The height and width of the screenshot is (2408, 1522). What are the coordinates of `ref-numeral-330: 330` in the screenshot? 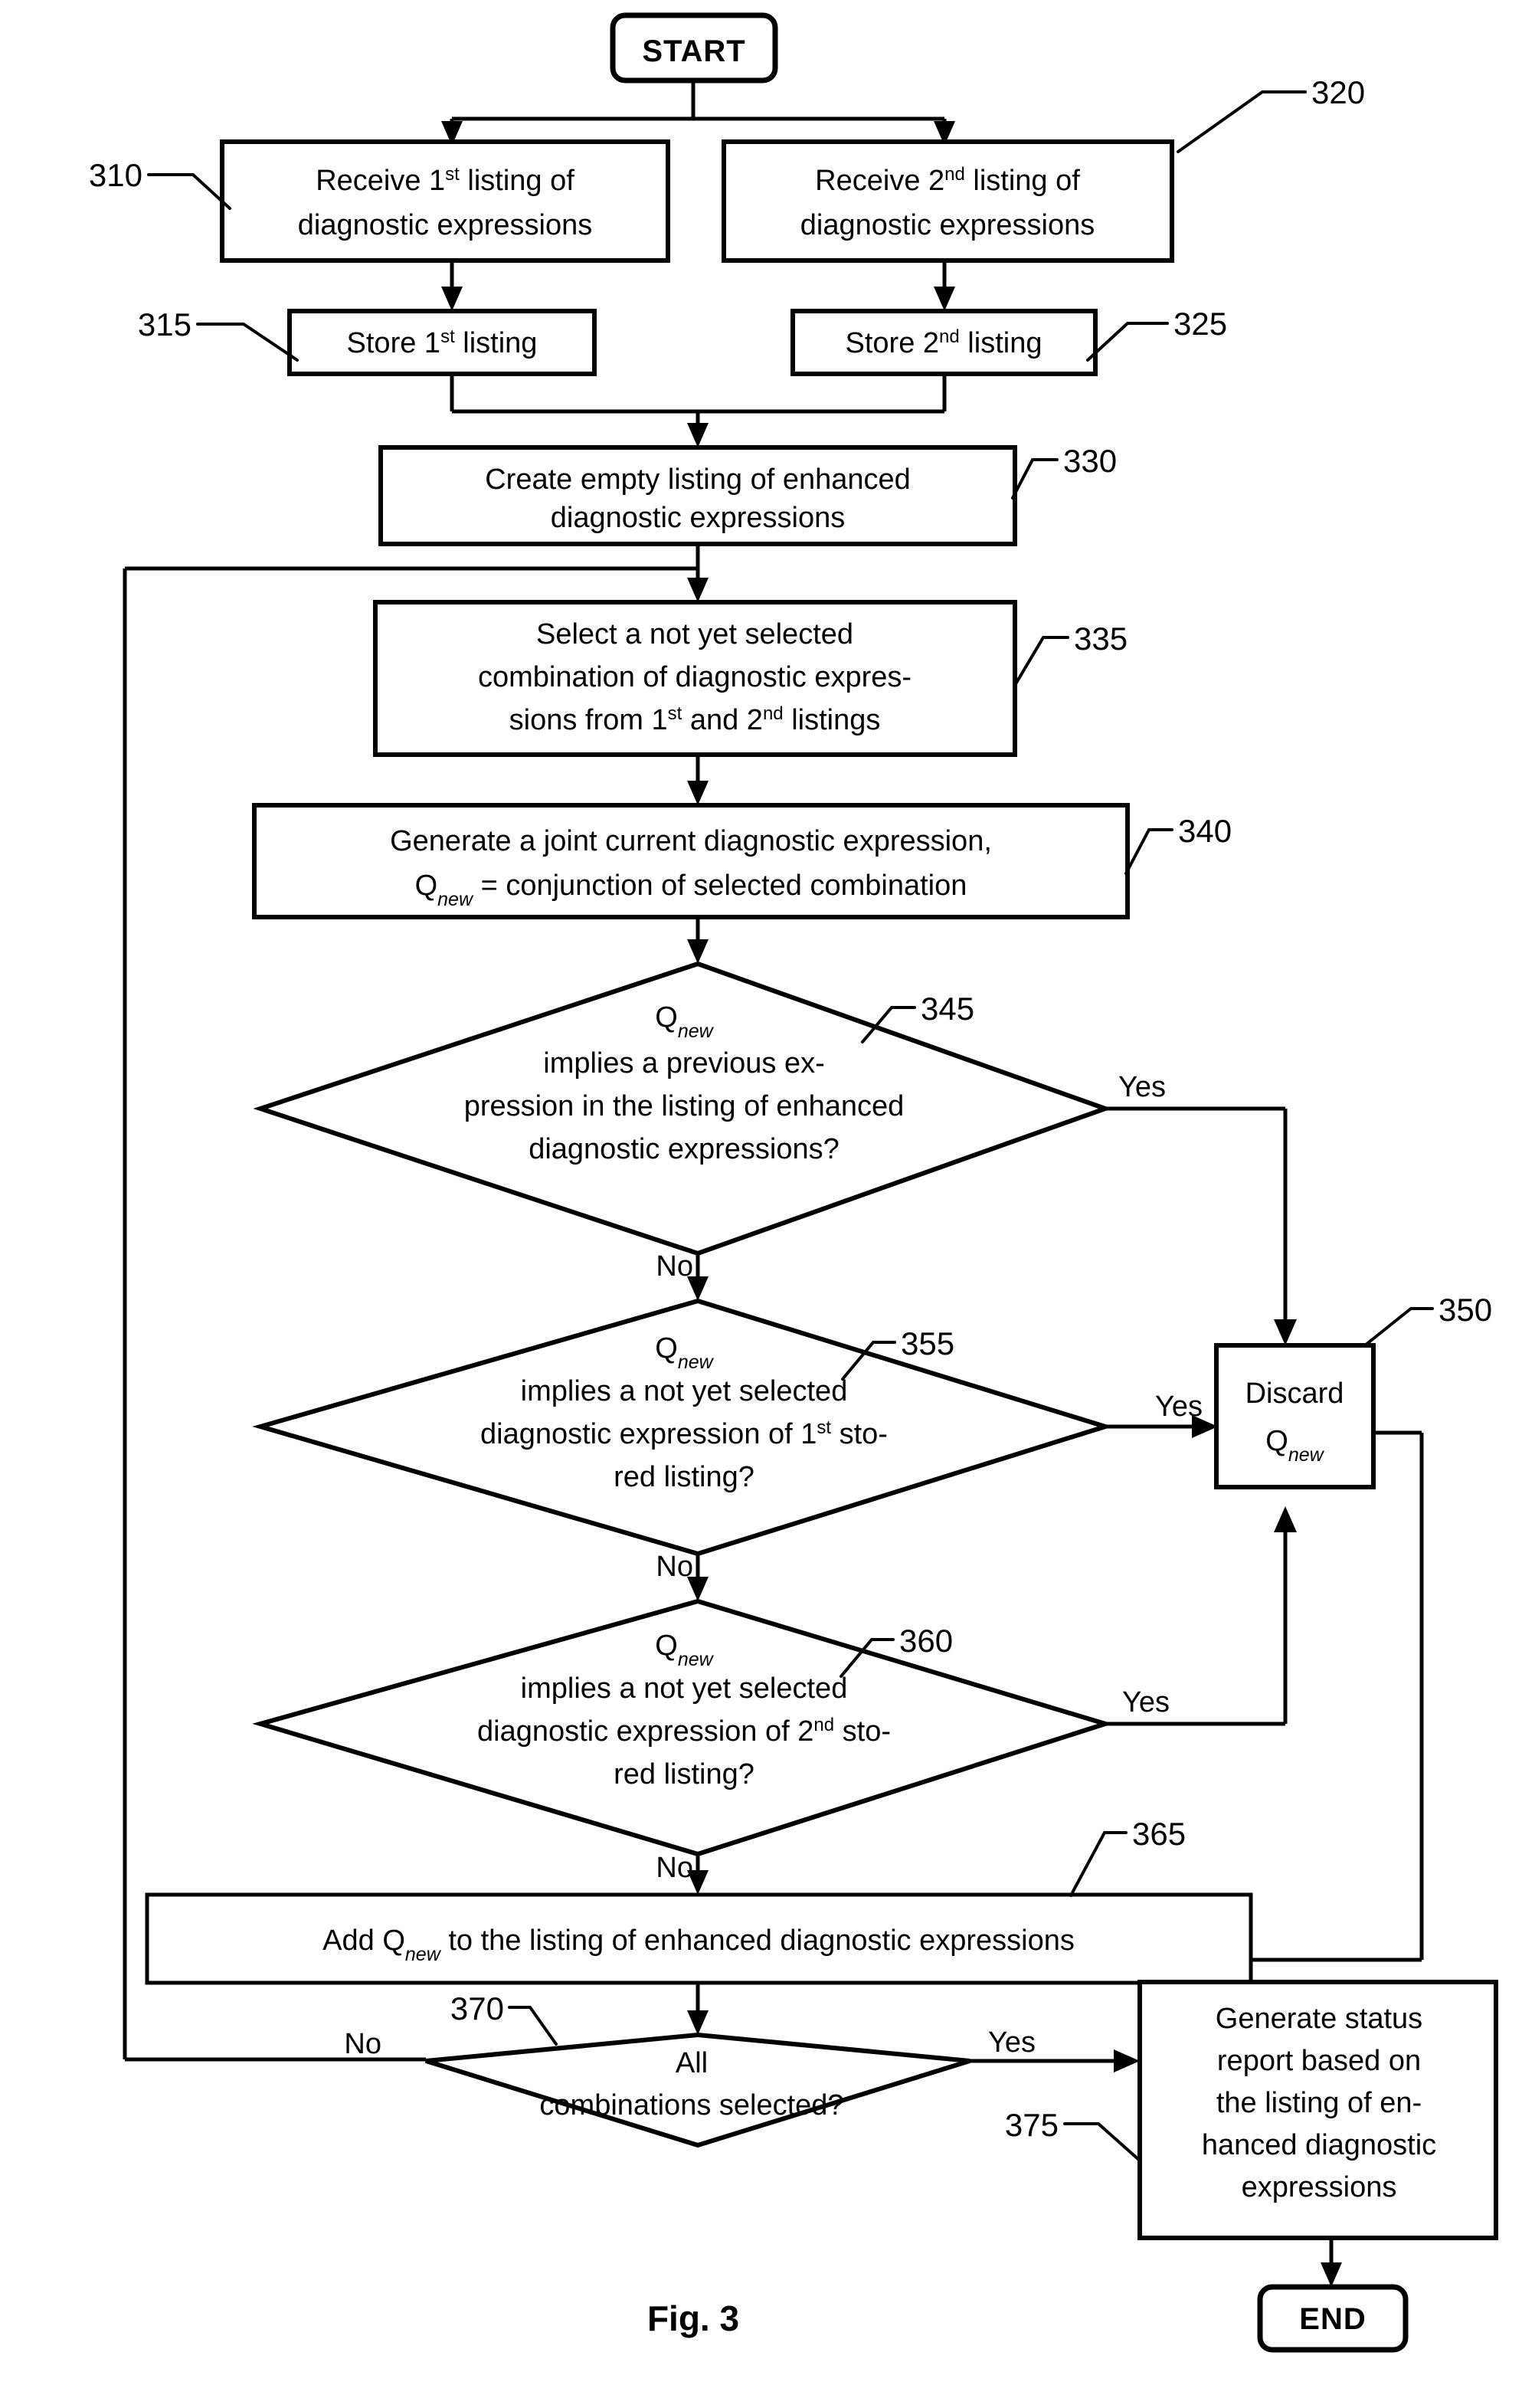 It's located at (1090, 461).